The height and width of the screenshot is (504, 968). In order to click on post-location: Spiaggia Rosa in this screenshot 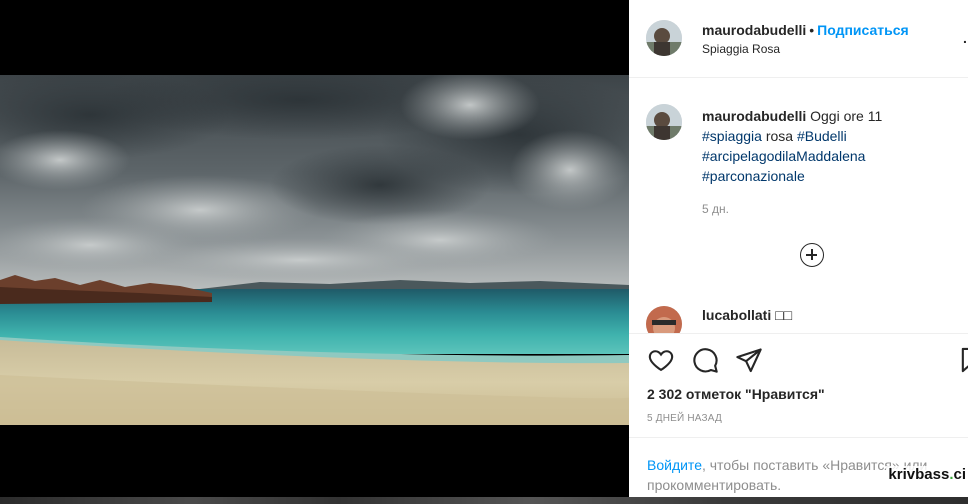, I will do `click(741, 49)`.